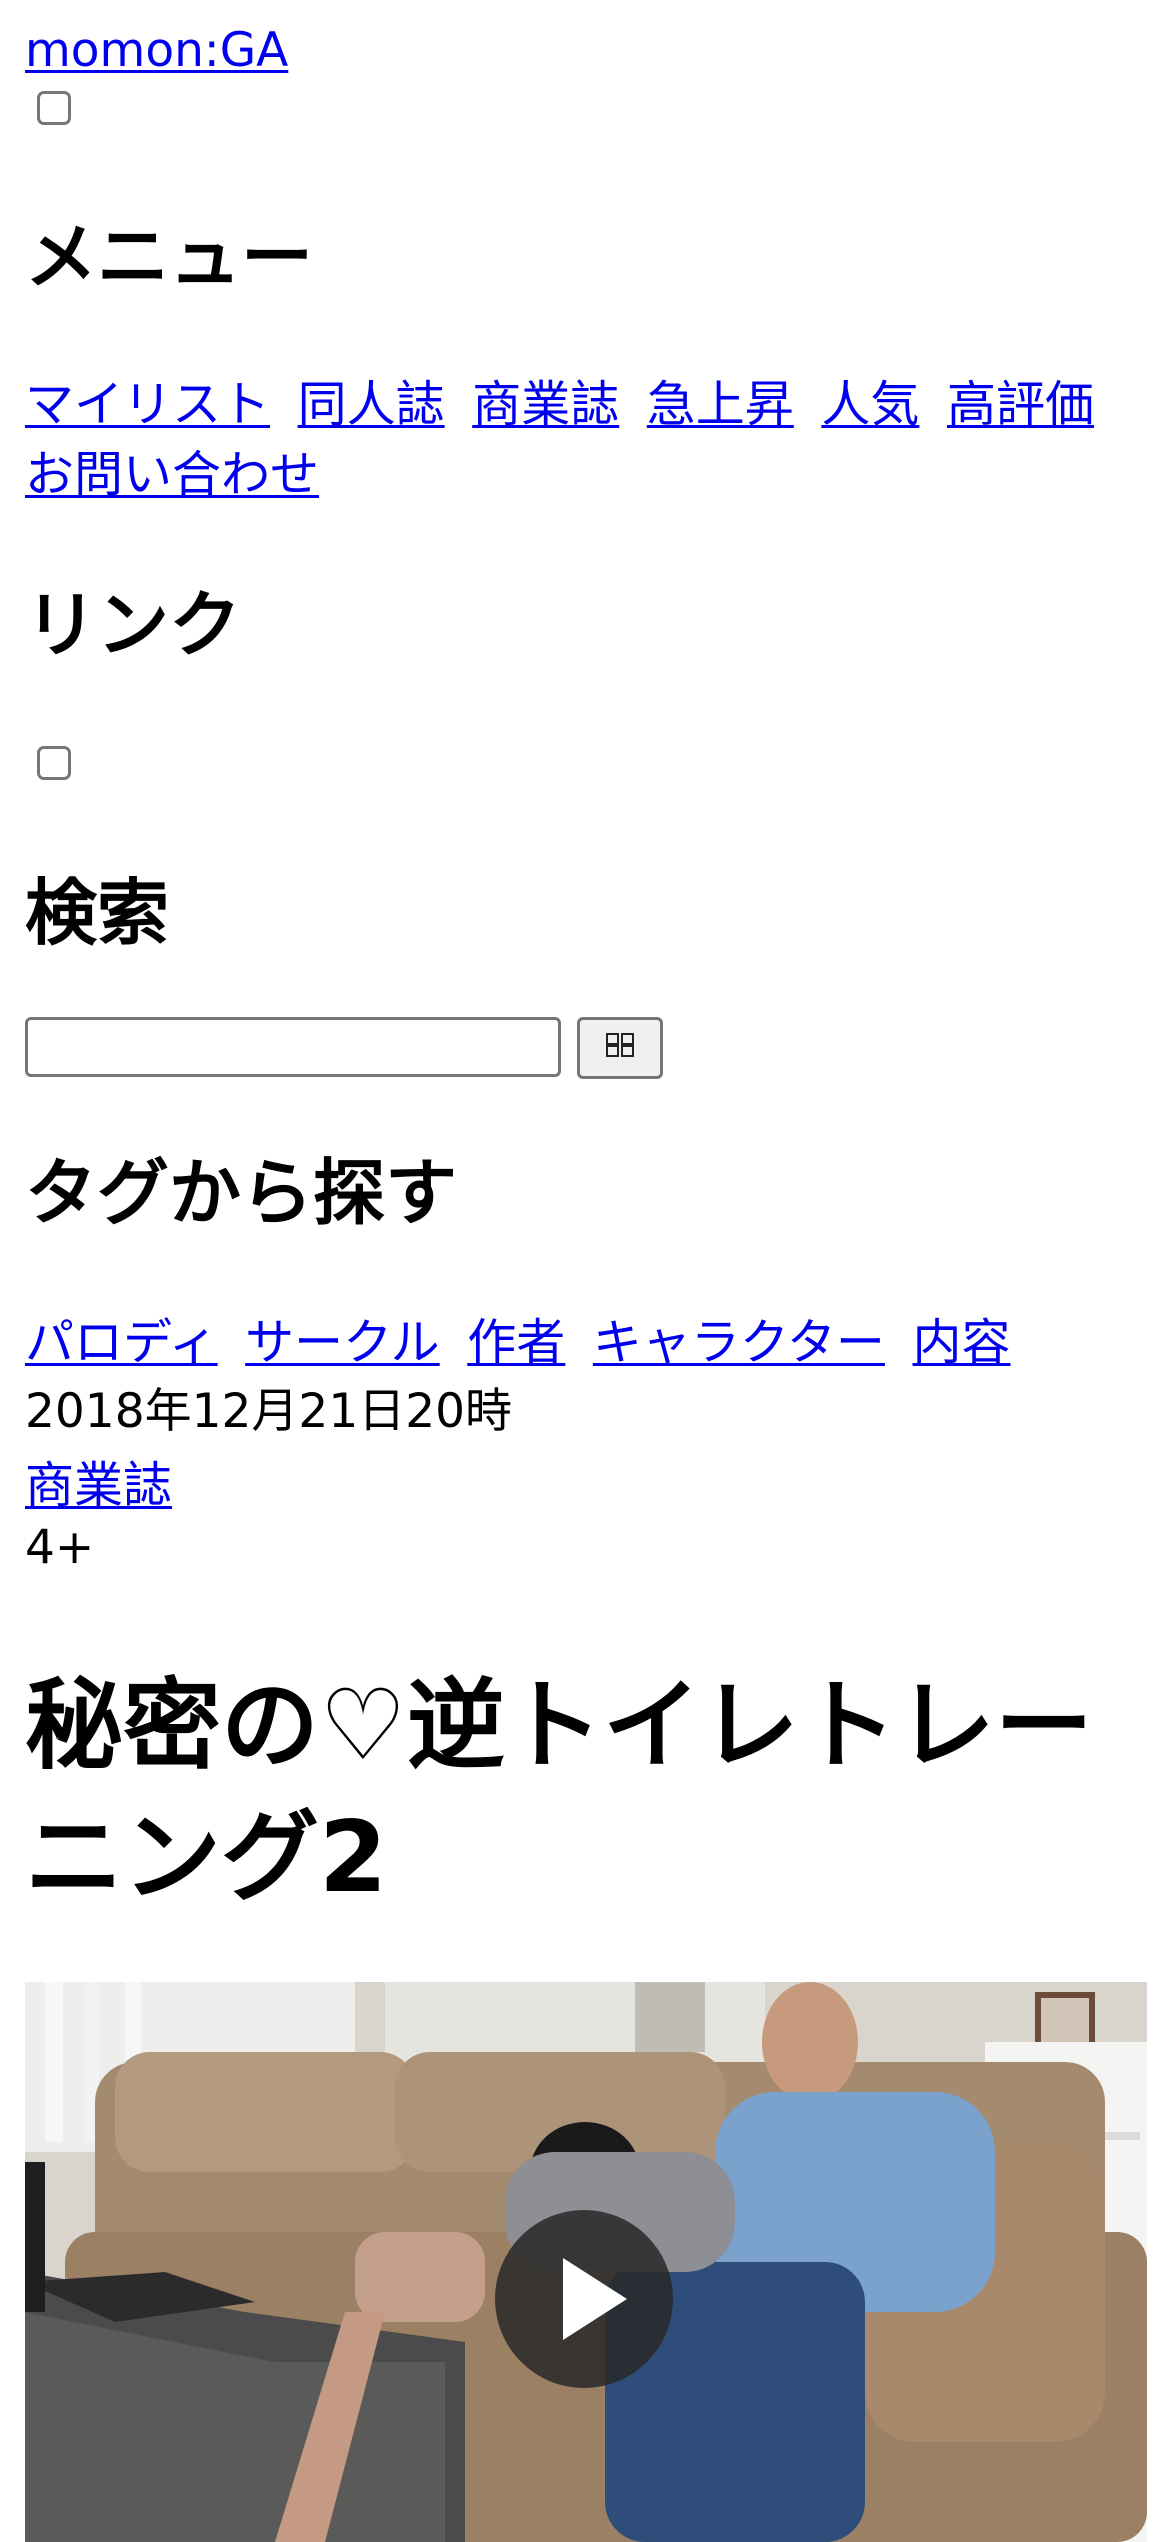 Image resolution: width=1170 pixels, height=2542 pixels. What do you see at coordinates (1020, 404) in the screenshot?
I see `menu-item-top-rated: 高評価` at bounding box center [1020, 404].